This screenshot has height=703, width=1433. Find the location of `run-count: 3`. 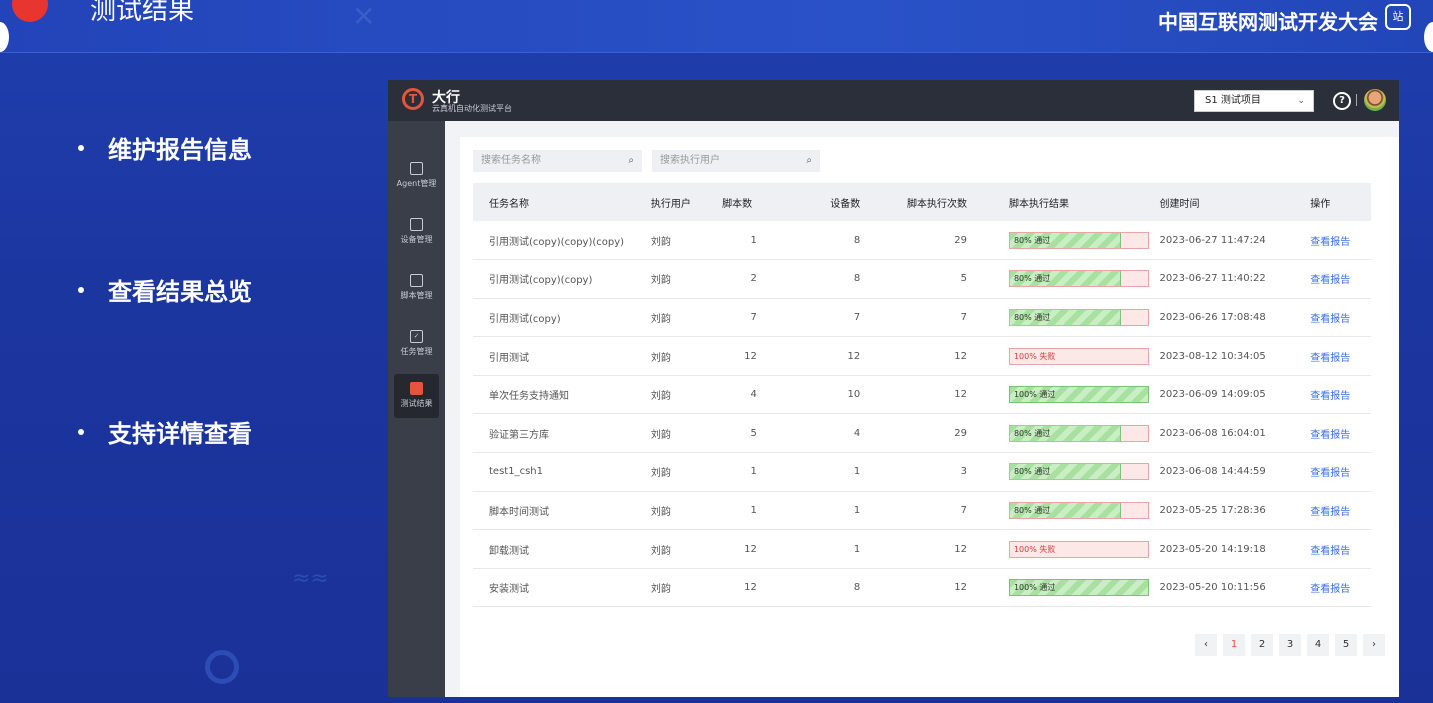

run-count: 3 is located at coordinates (963, 472).